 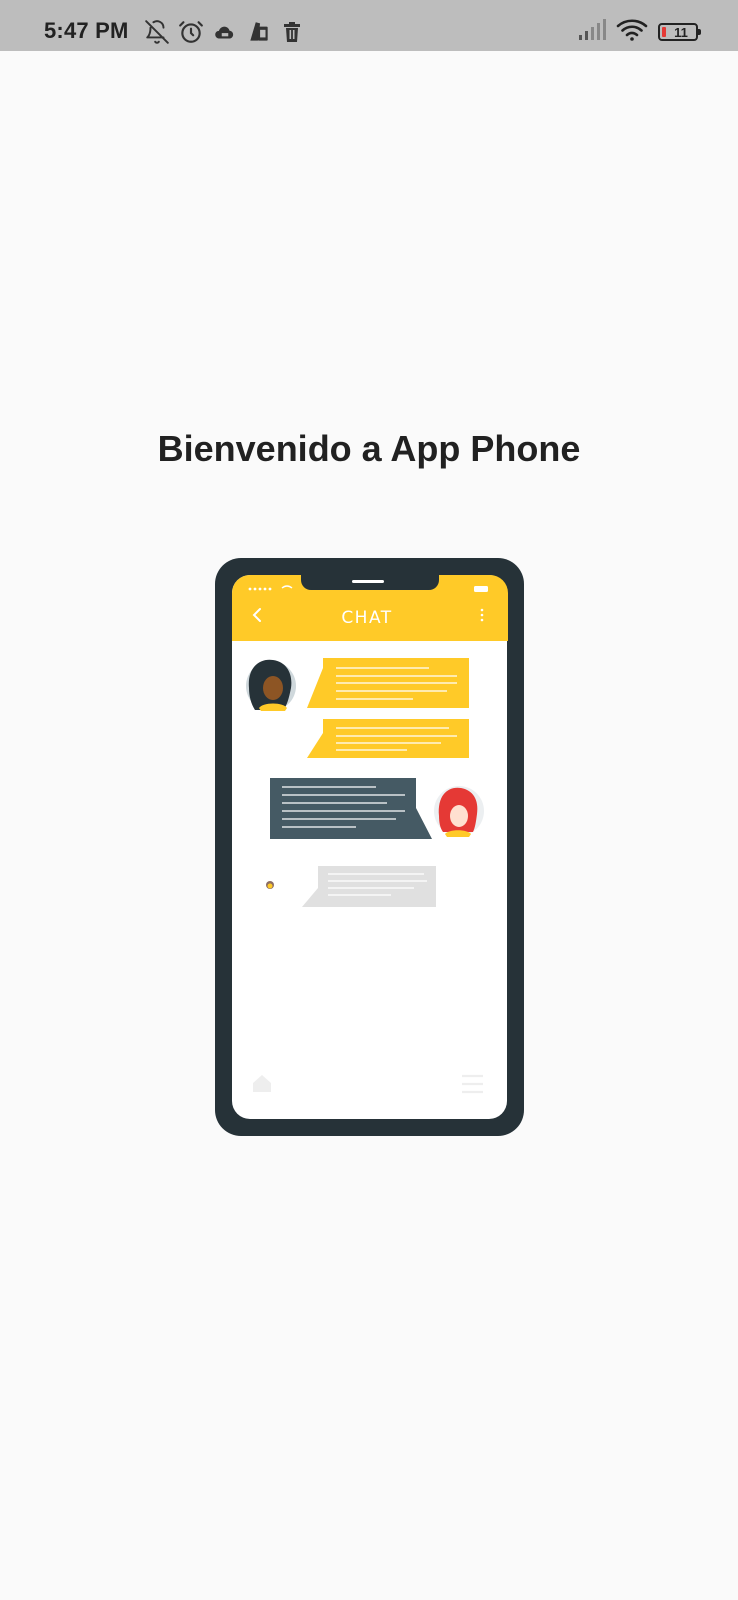 I want to click on bag-app-icon, so click(x=259, y=32).